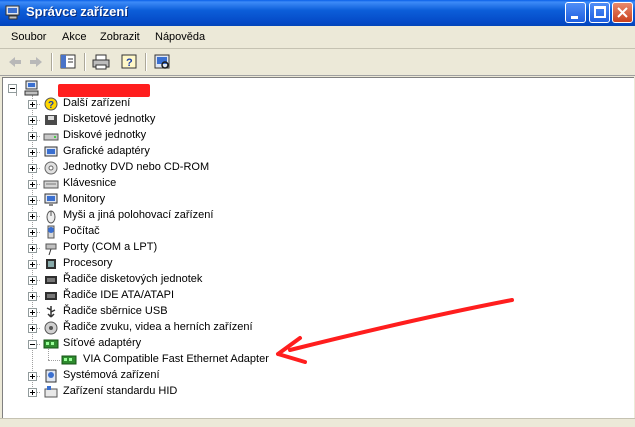 The image size is (635, 427). I want to click on tree-category-8: Počítač, so click(223, 232).